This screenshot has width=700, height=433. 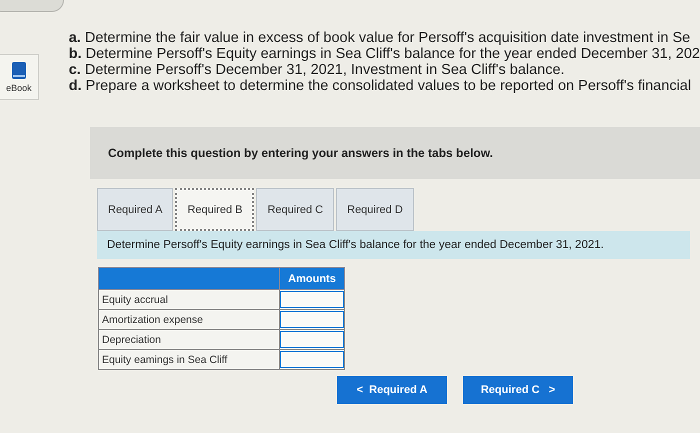 I want to click on tab: Required D, so click(x=375, y=209).